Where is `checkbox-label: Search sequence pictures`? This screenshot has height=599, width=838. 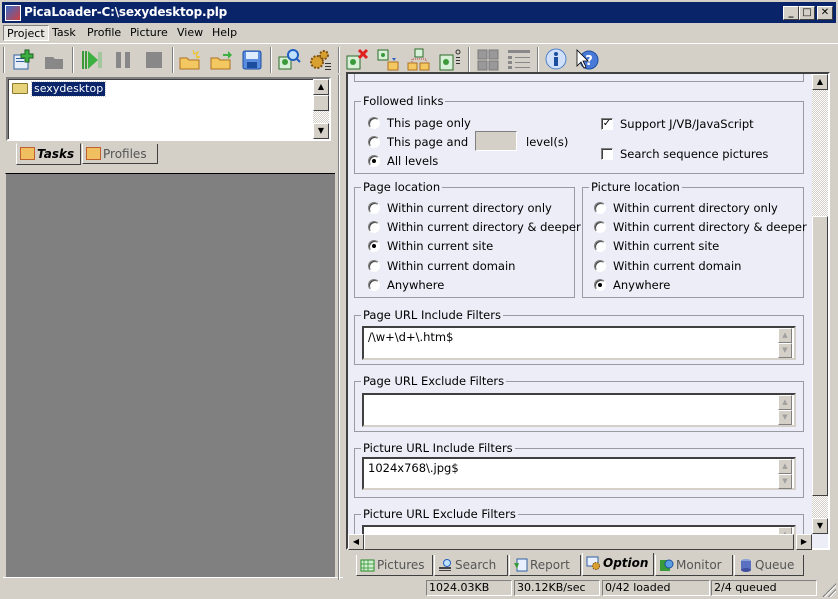 checkbox-label: Search sequence pictures is located at coordinates (694, 154).